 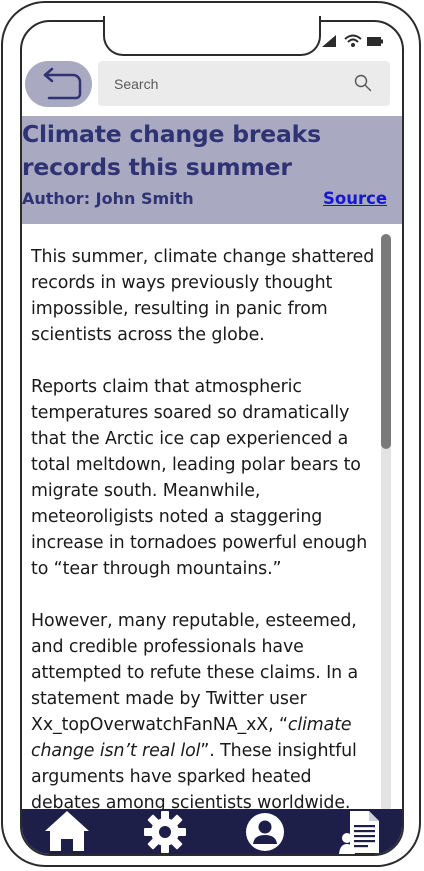 What do you see at coordinates (212, 831) in the screenshot?
I see `bottom-nav` at bounding box center [212, 831].